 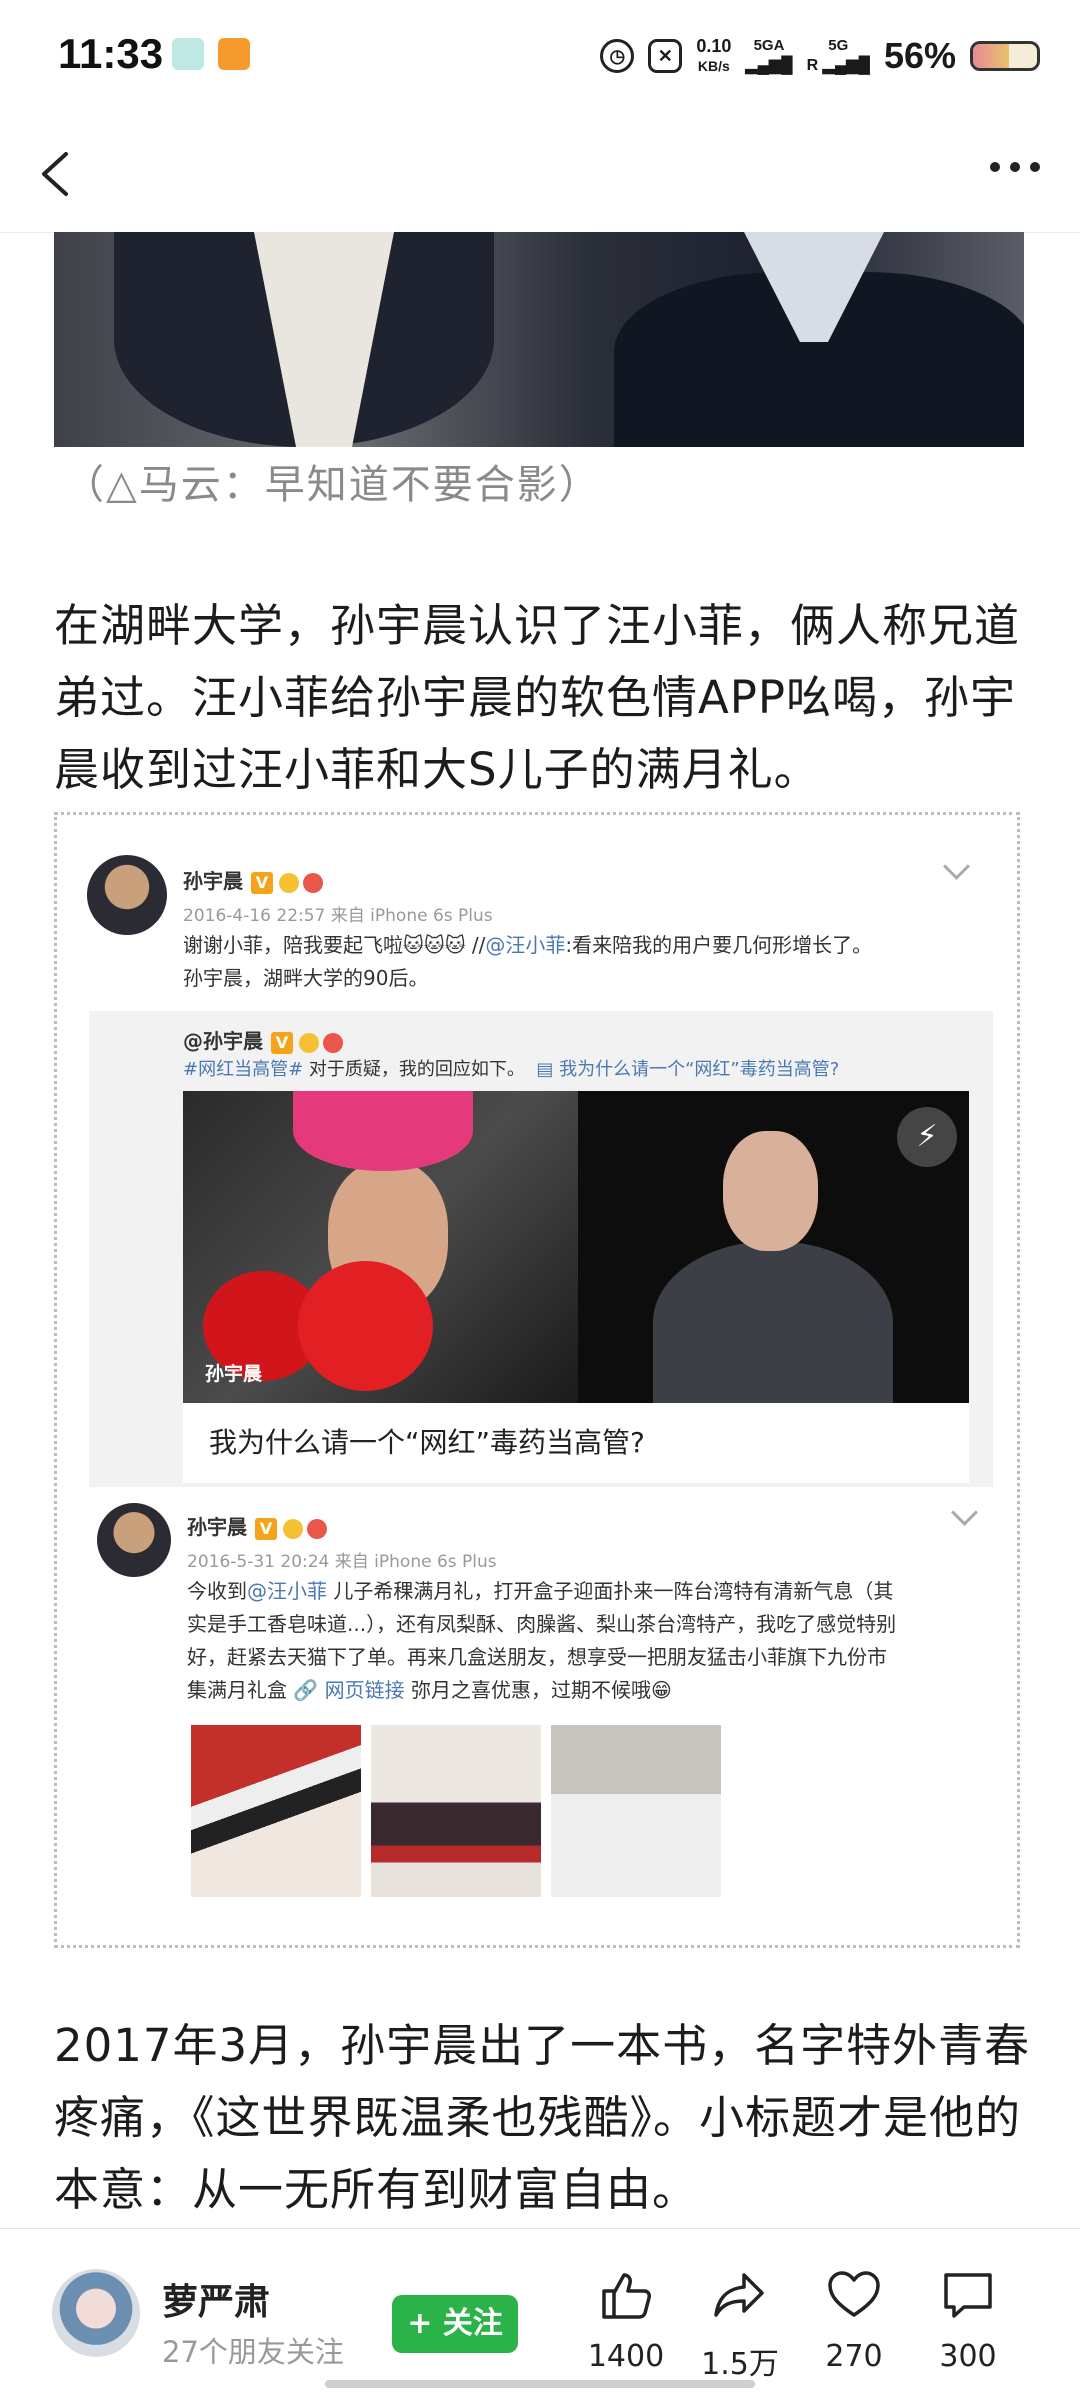 What do you see at coordinates (338, 916) in the screenshot?
I see `post1-meta: 2016-4-16 22:57 来自 iPhone 6s Plus` at bounding box center [338, 916].